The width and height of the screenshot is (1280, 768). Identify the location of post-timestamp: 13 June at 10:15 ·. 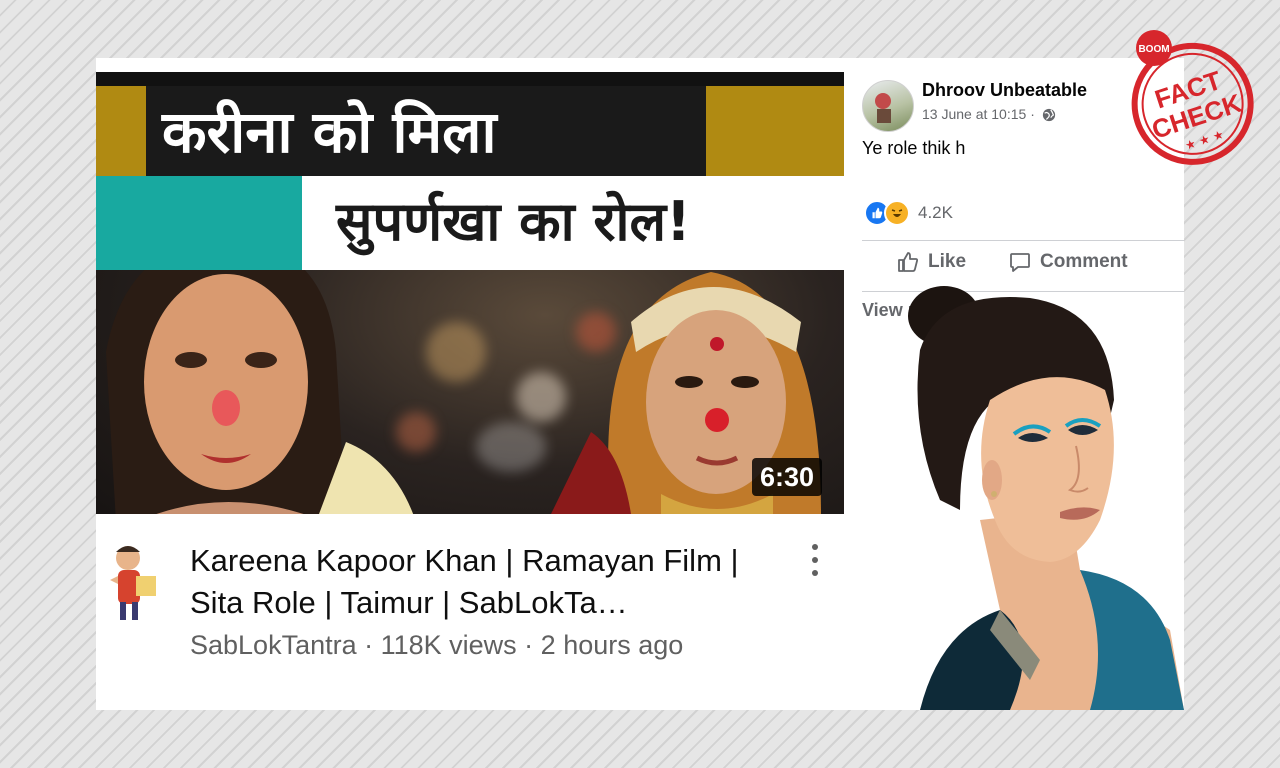
(989, 114).